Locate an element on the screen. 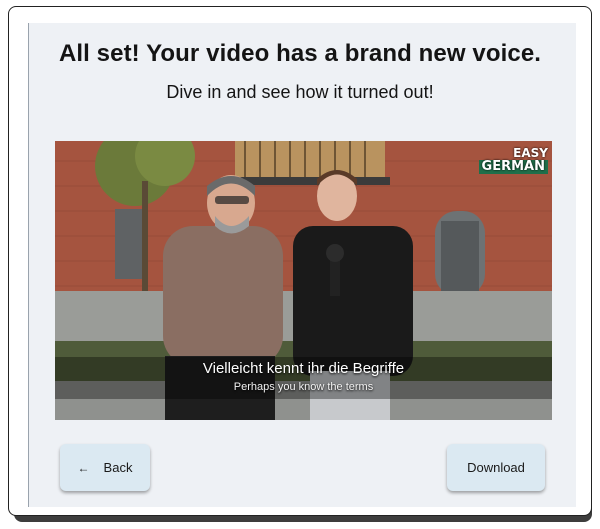 The height and width of the screenshot is (529, 600). arrow-left-icon: ← is located at coordinates (83, 467).